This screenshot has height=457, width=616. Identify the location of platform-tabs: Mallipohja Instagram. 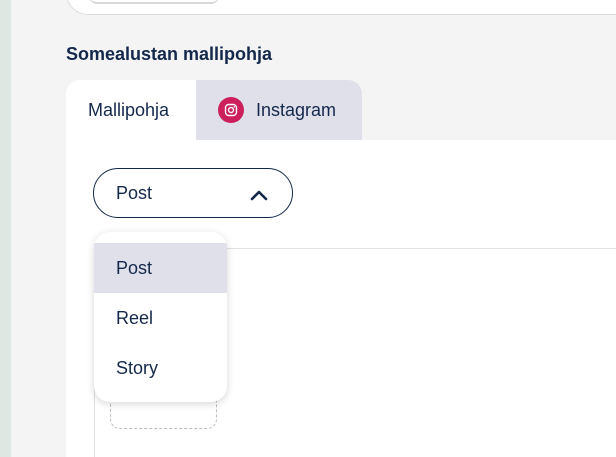
(214, 110).